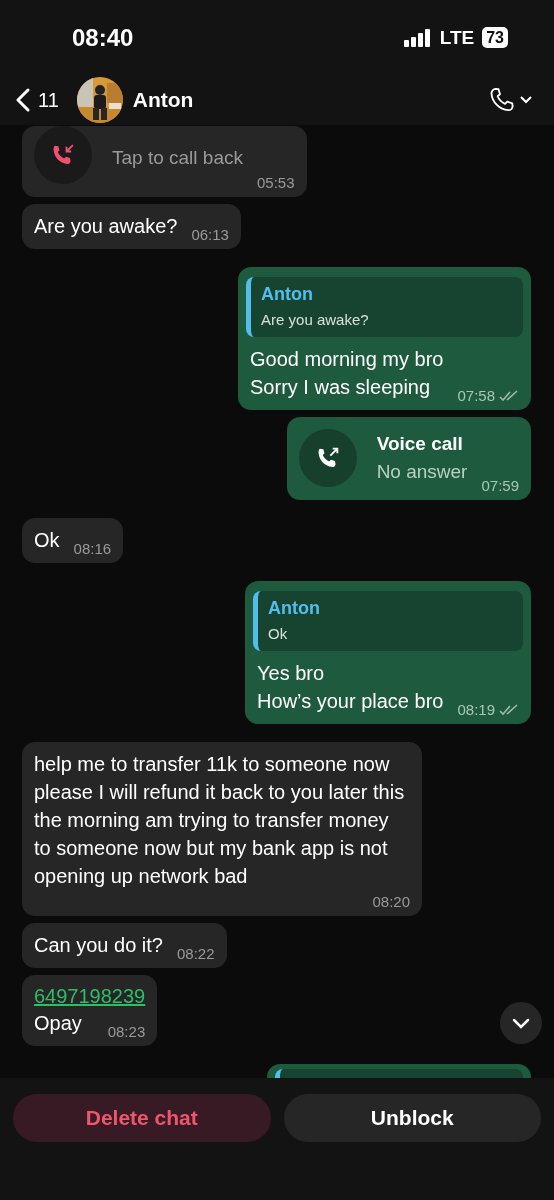 Image resolution: width=554 pixels, height=1200 pixels. What do you see at coordinates (412, 1118) in the screenshot?
I see `unblock-button: Unblock` at bounding box center [412, 1118].